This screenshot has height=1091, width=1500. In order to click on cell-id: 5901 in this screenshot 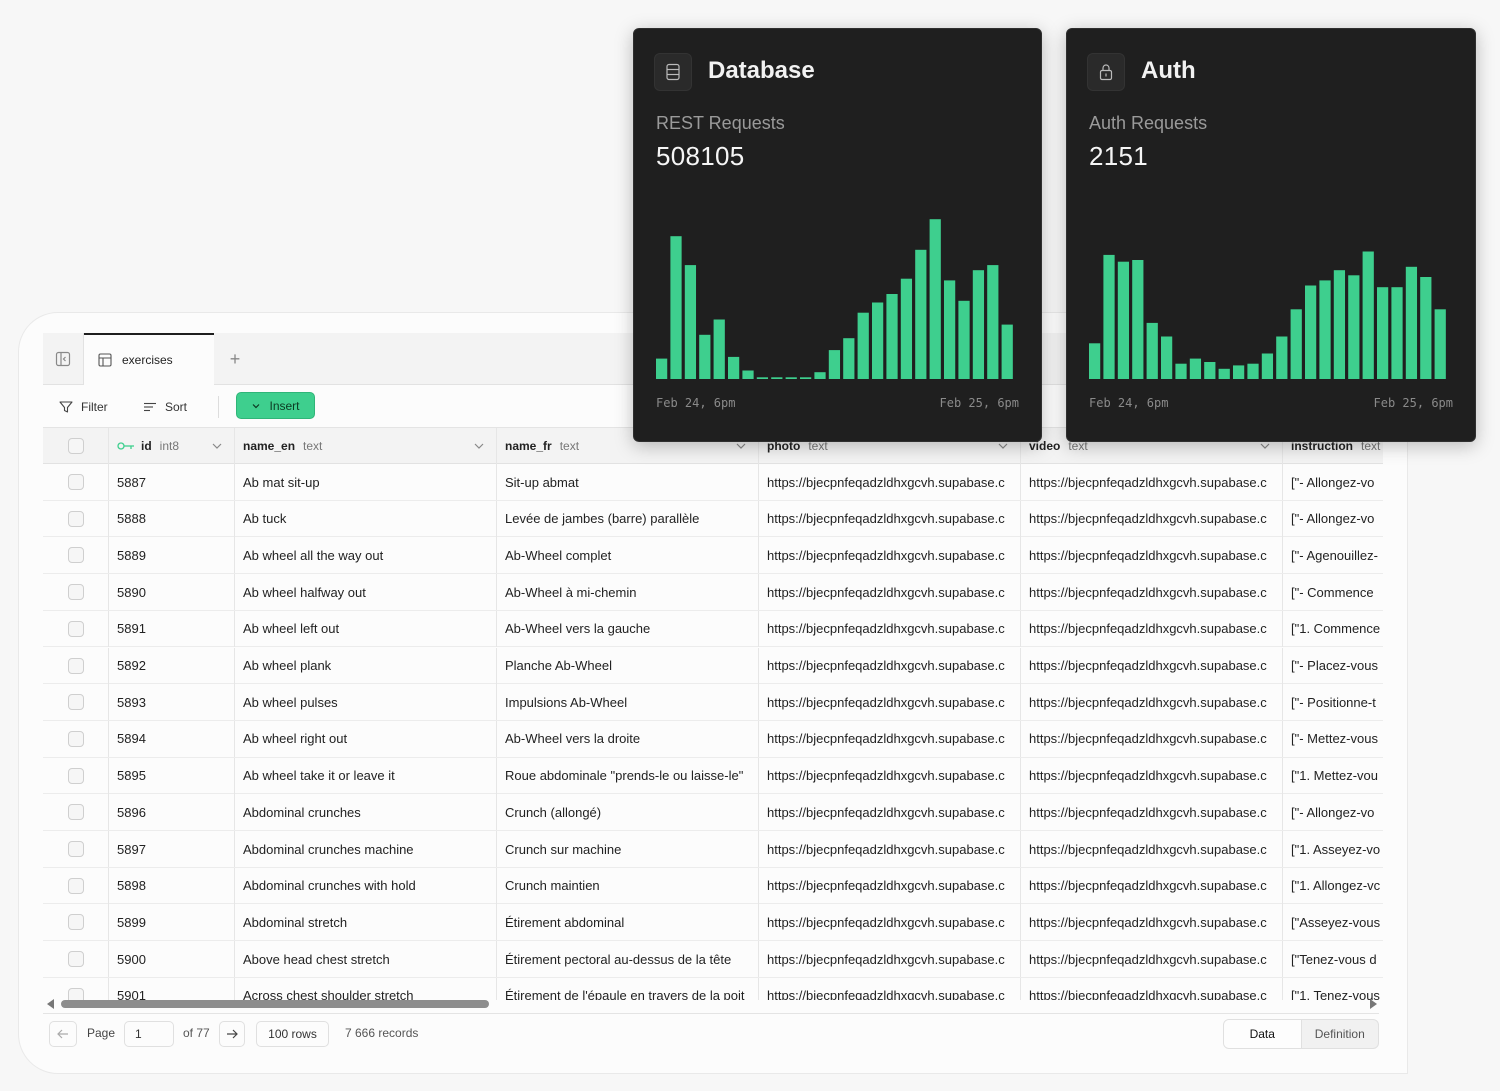, I will do `click(172, 988)`.